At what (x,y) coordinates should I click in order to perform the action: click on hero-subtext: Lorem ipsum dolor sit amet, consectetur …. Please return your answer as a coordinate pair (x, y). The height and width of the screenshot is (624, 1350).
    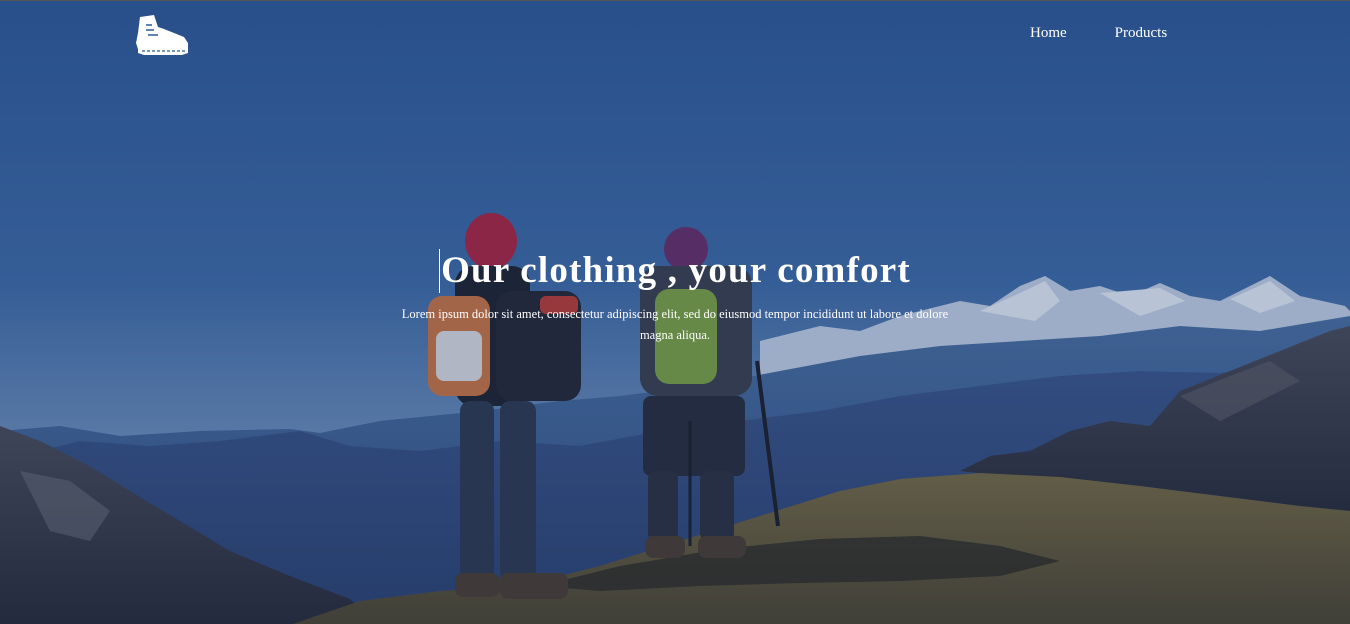
    Looking at the image, I should click on (675, 324).